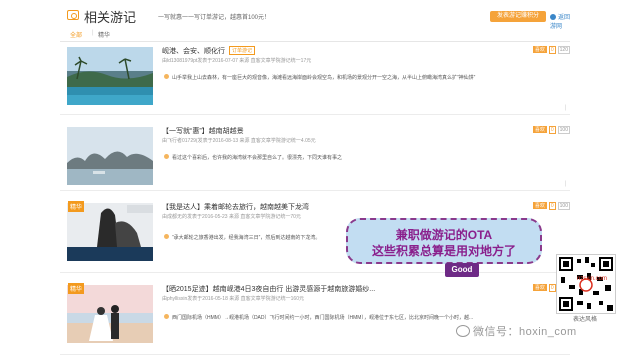 The height and width of the screenshot is (360, 640). I want to click on annotation-line-1: 兼职做游记的OTA, so click(444, 235).